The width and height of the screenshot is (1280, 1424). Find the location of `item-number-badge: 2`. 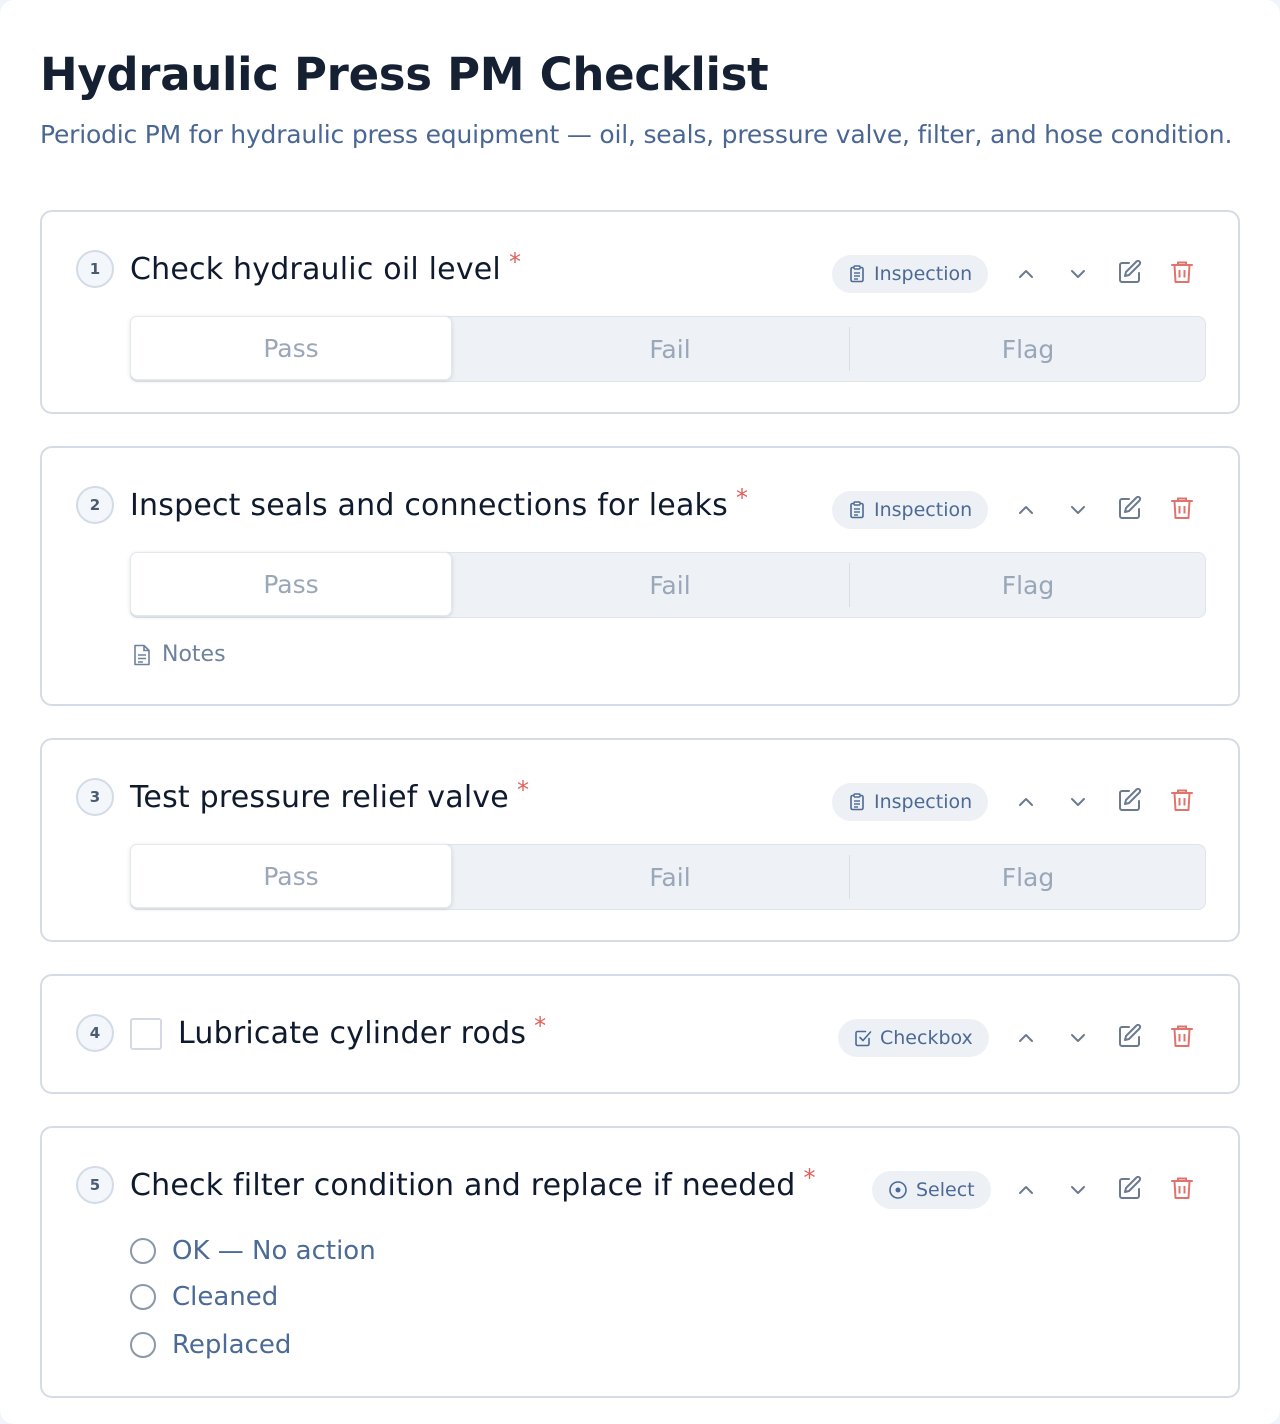

item-number-badge: 2 is located at coordinates (95, 505).